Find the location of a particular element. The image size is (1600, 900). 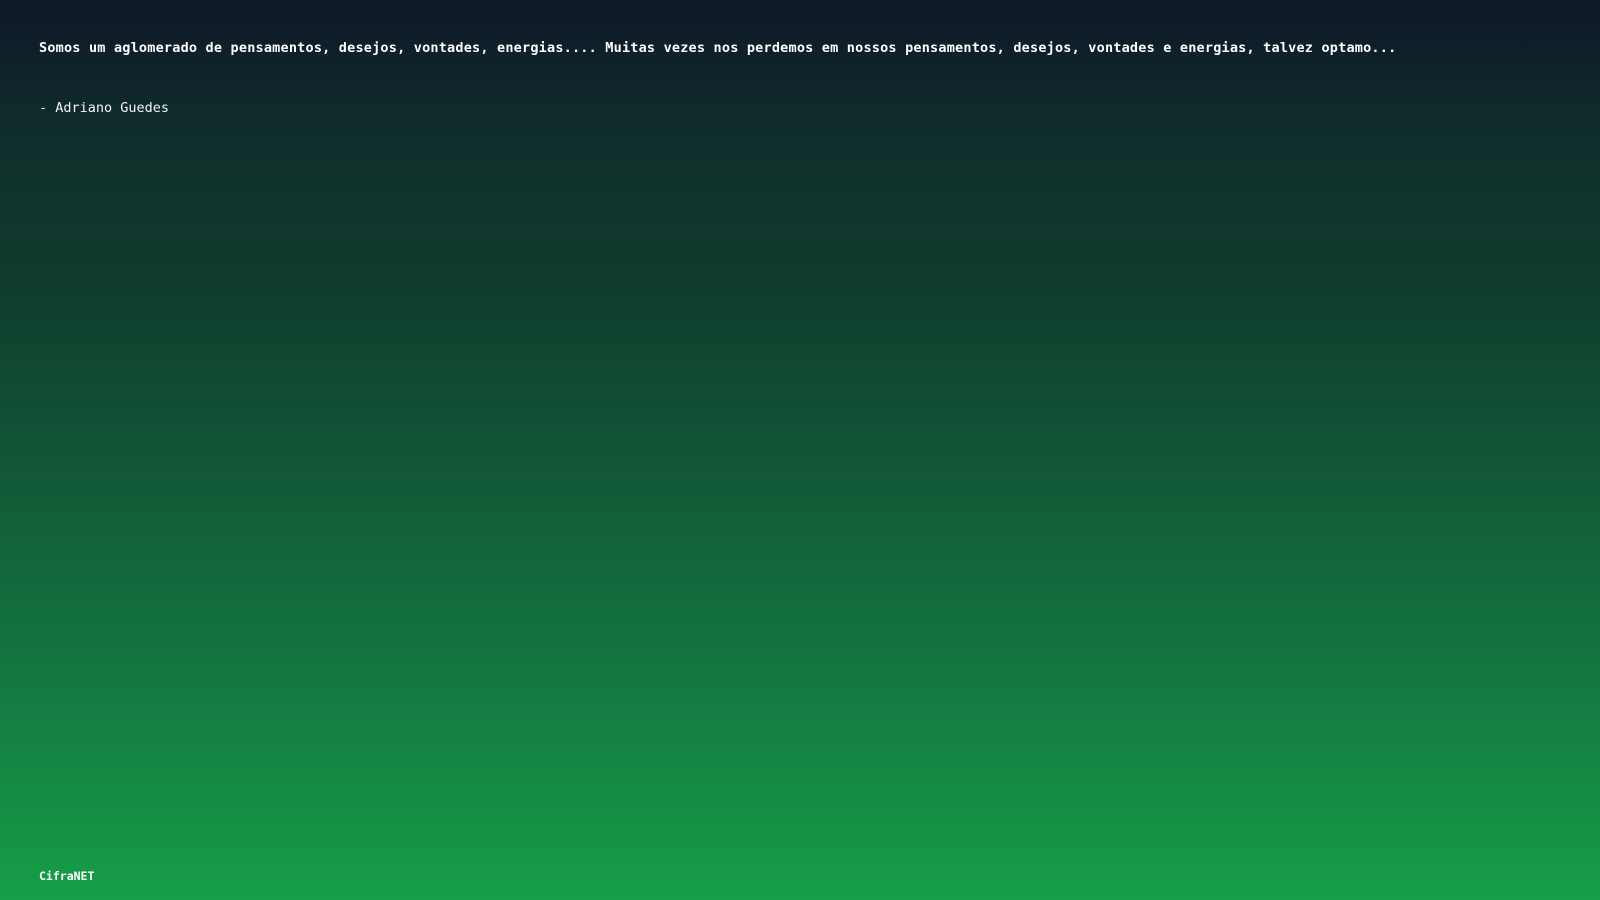

brand-label: CifraNET is located at coordinates (67, 876).